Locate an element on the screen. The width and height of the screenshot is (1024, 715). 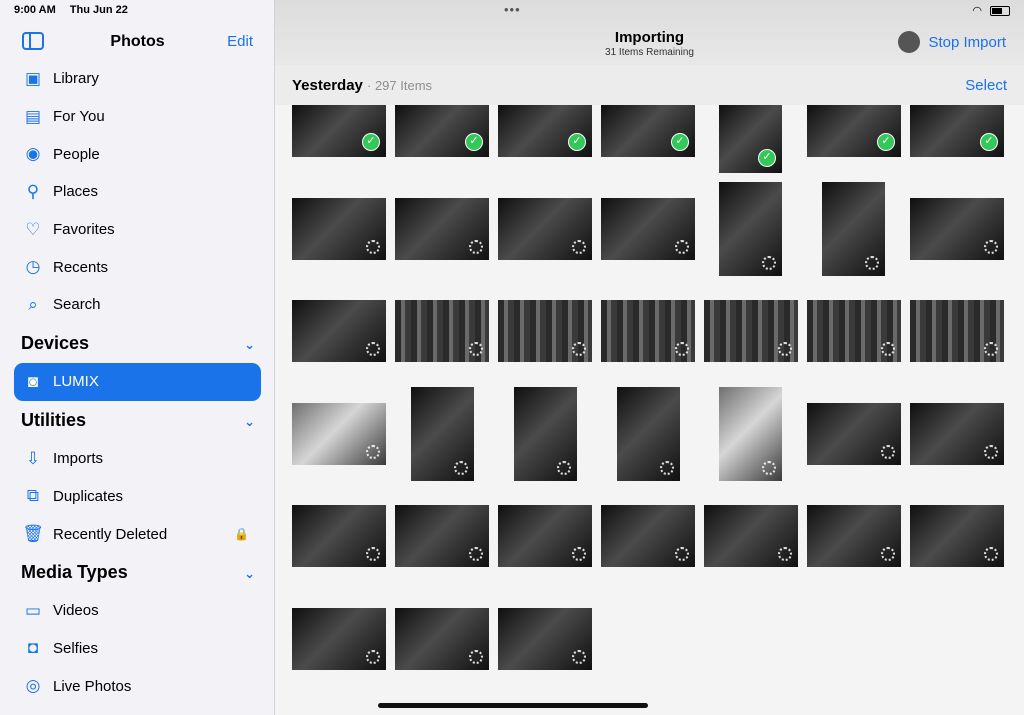
section-media-types: Media Types ⌄ is located at coordinates (137, 572).